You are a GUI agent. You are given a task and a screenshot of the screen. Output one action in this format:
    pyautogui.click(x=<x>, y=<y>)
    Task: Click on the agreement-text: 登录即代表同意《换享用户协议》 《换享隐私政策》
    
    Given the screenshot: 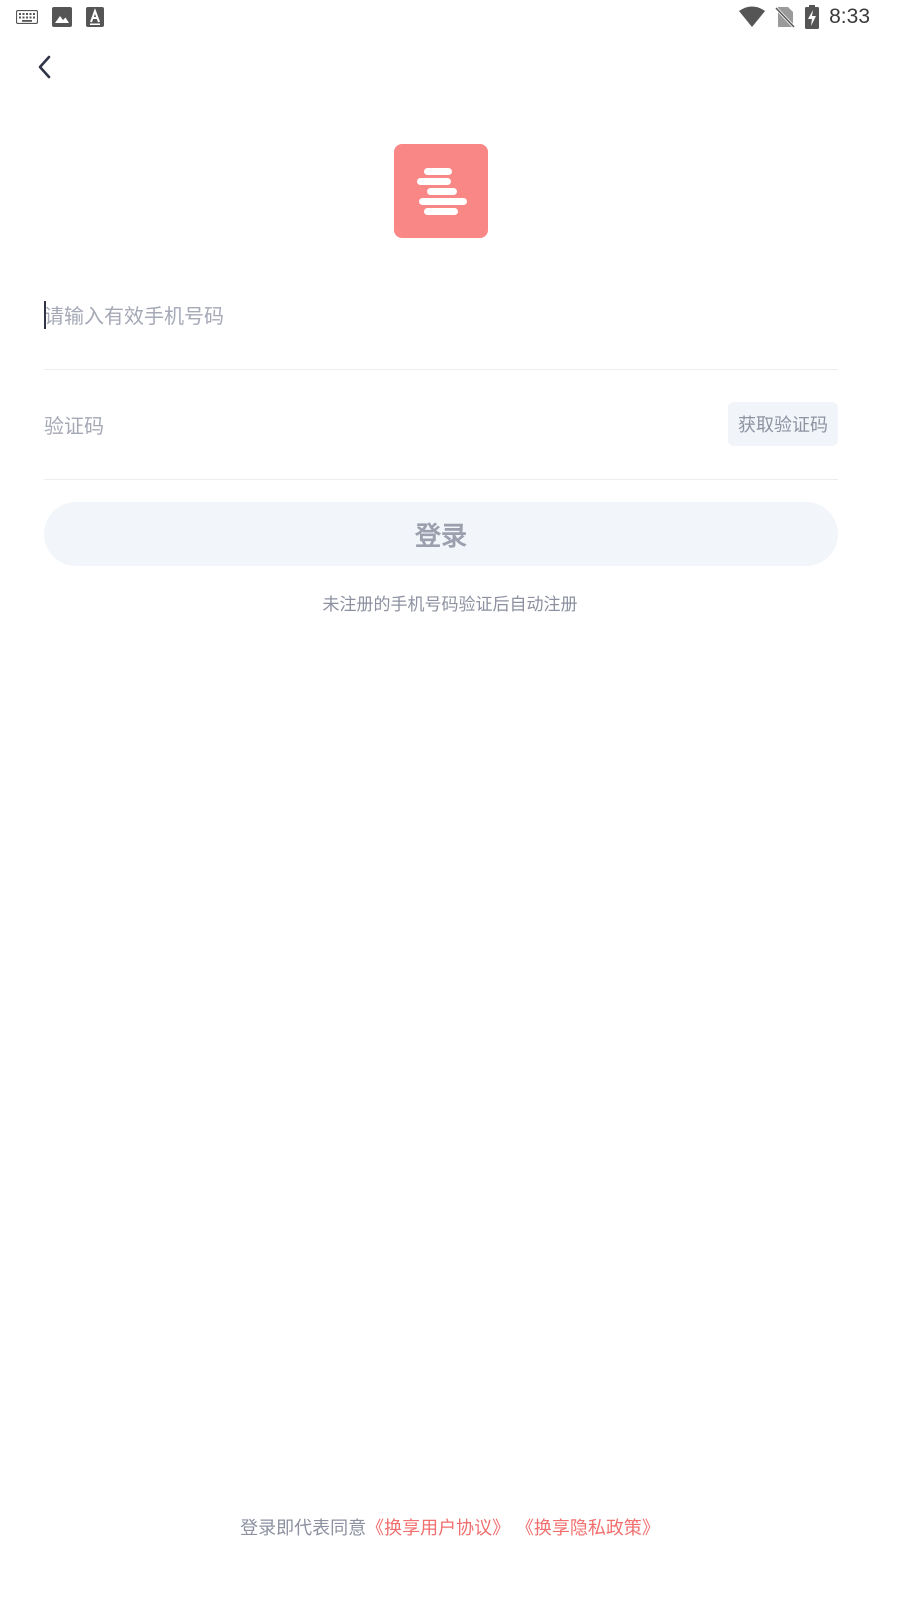 What is the action you would take?
    pyautogui.click(x=450, y=1527)
    